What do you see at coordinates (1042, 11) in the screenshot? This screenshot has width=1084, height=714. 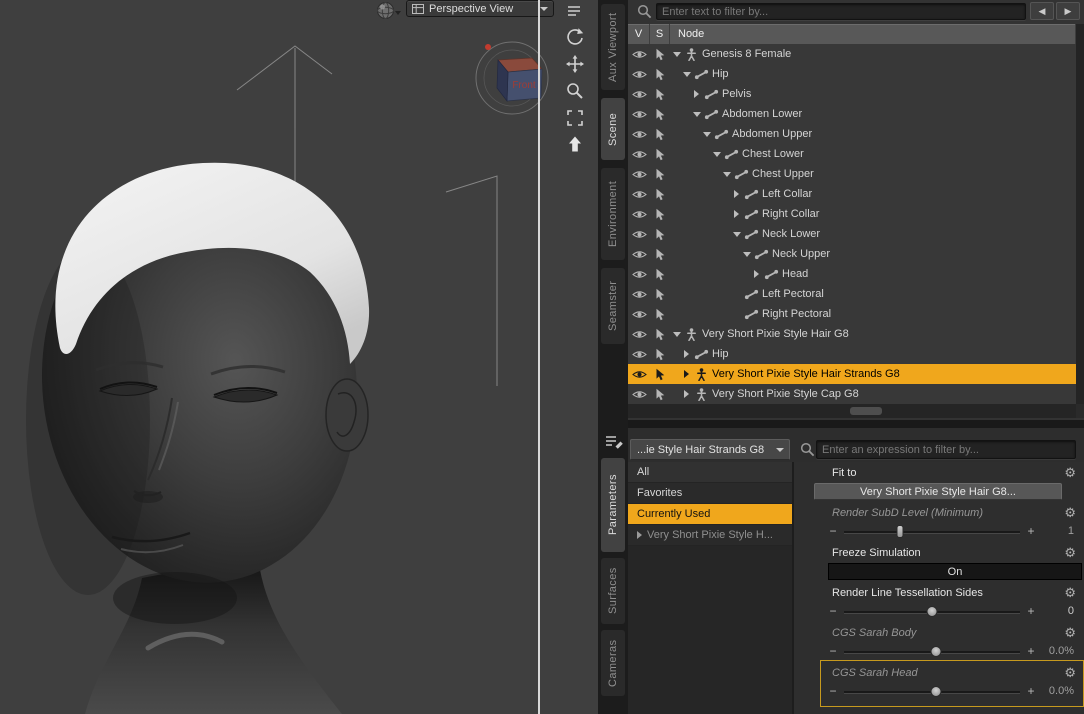 I see `select-previous-button: ◀` at bounding box center [1042, 11].